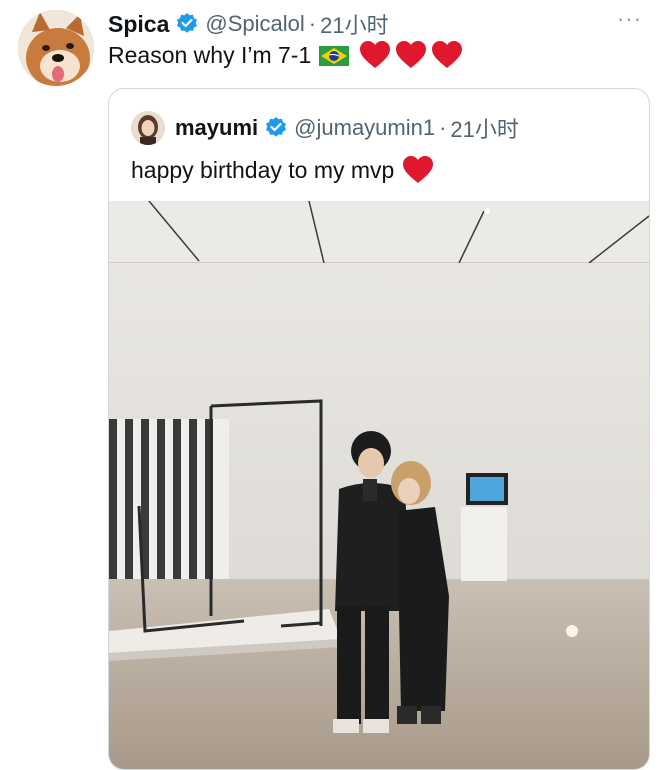 The image size is (660, 770). Describe the element at coordinates (484, 128) in the screenshot. I see `quoted-timestamp: 21小时` at that location.